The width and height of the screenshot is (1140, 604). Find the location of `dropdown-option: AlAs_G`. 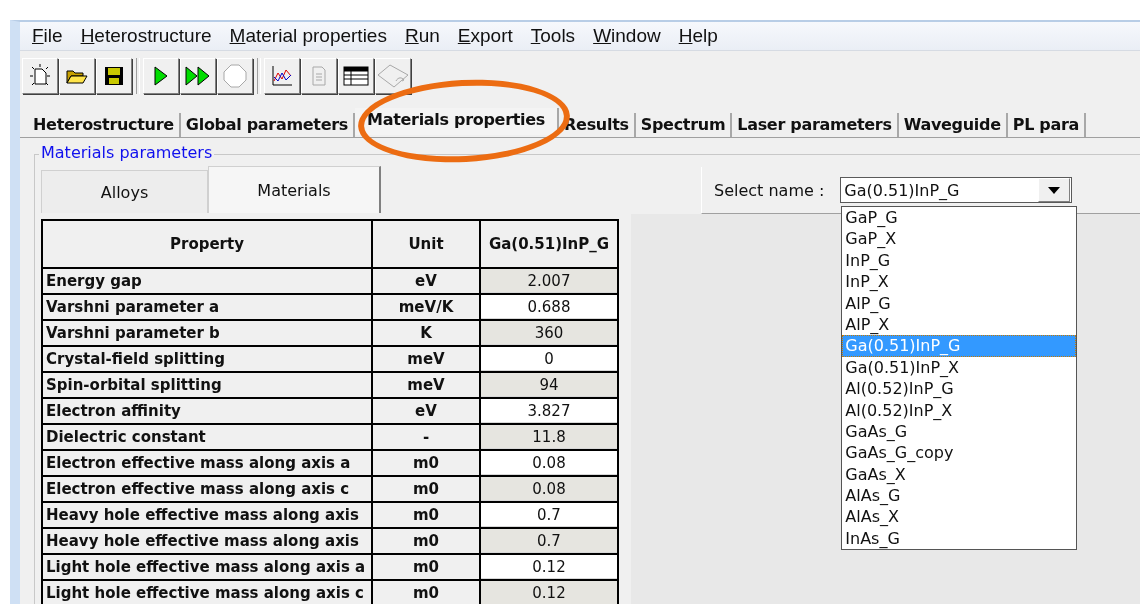

dropdown-option: AlAs_G is located at coordinates (959, 496).